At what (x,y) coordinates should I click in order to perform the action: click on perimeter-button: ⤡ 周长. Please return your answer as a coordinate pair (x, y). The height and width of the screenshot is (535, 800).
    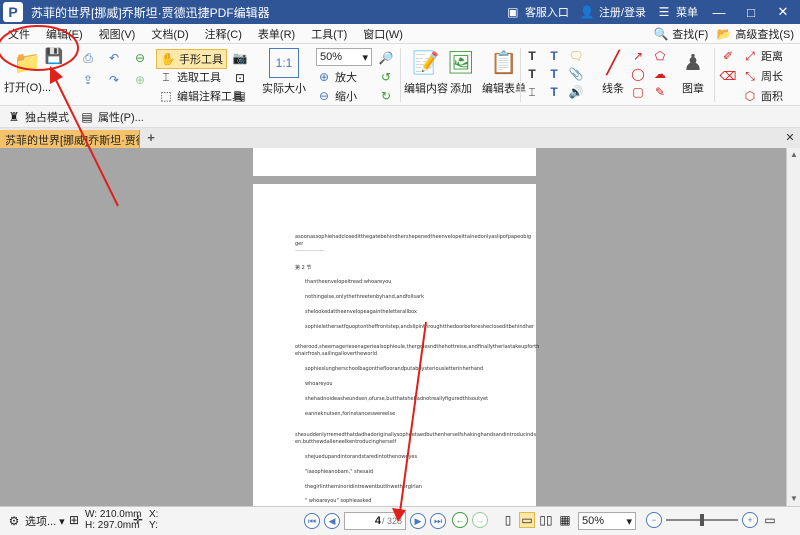
    Looking at the image, I should click on (762, 76).